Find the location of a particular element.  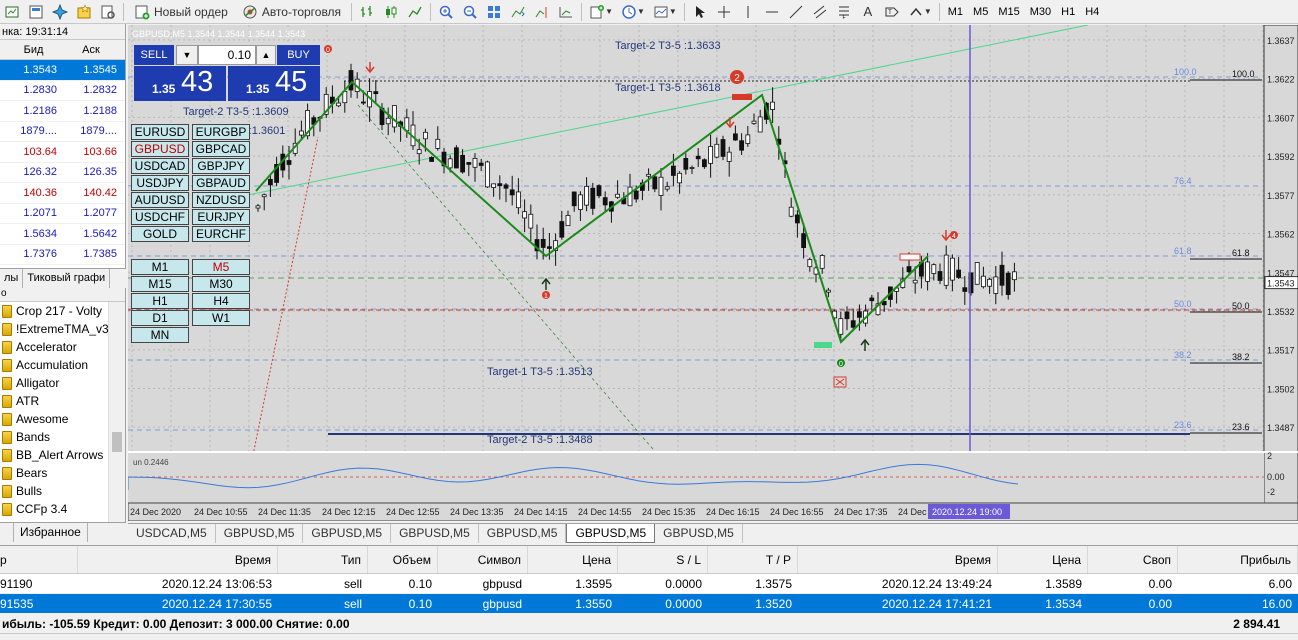

tab-favorites: Избранное is located at coordinates (51, 532).